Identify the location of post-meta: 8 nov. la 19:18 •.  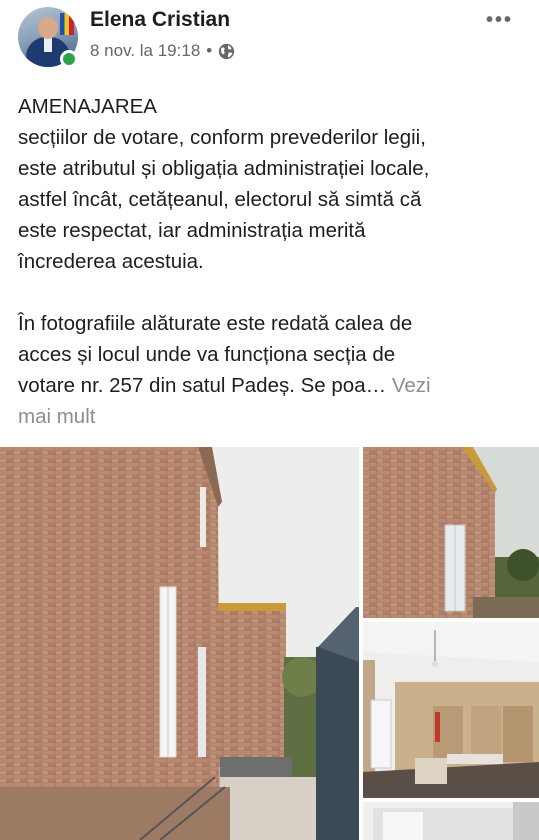
(162, 51).